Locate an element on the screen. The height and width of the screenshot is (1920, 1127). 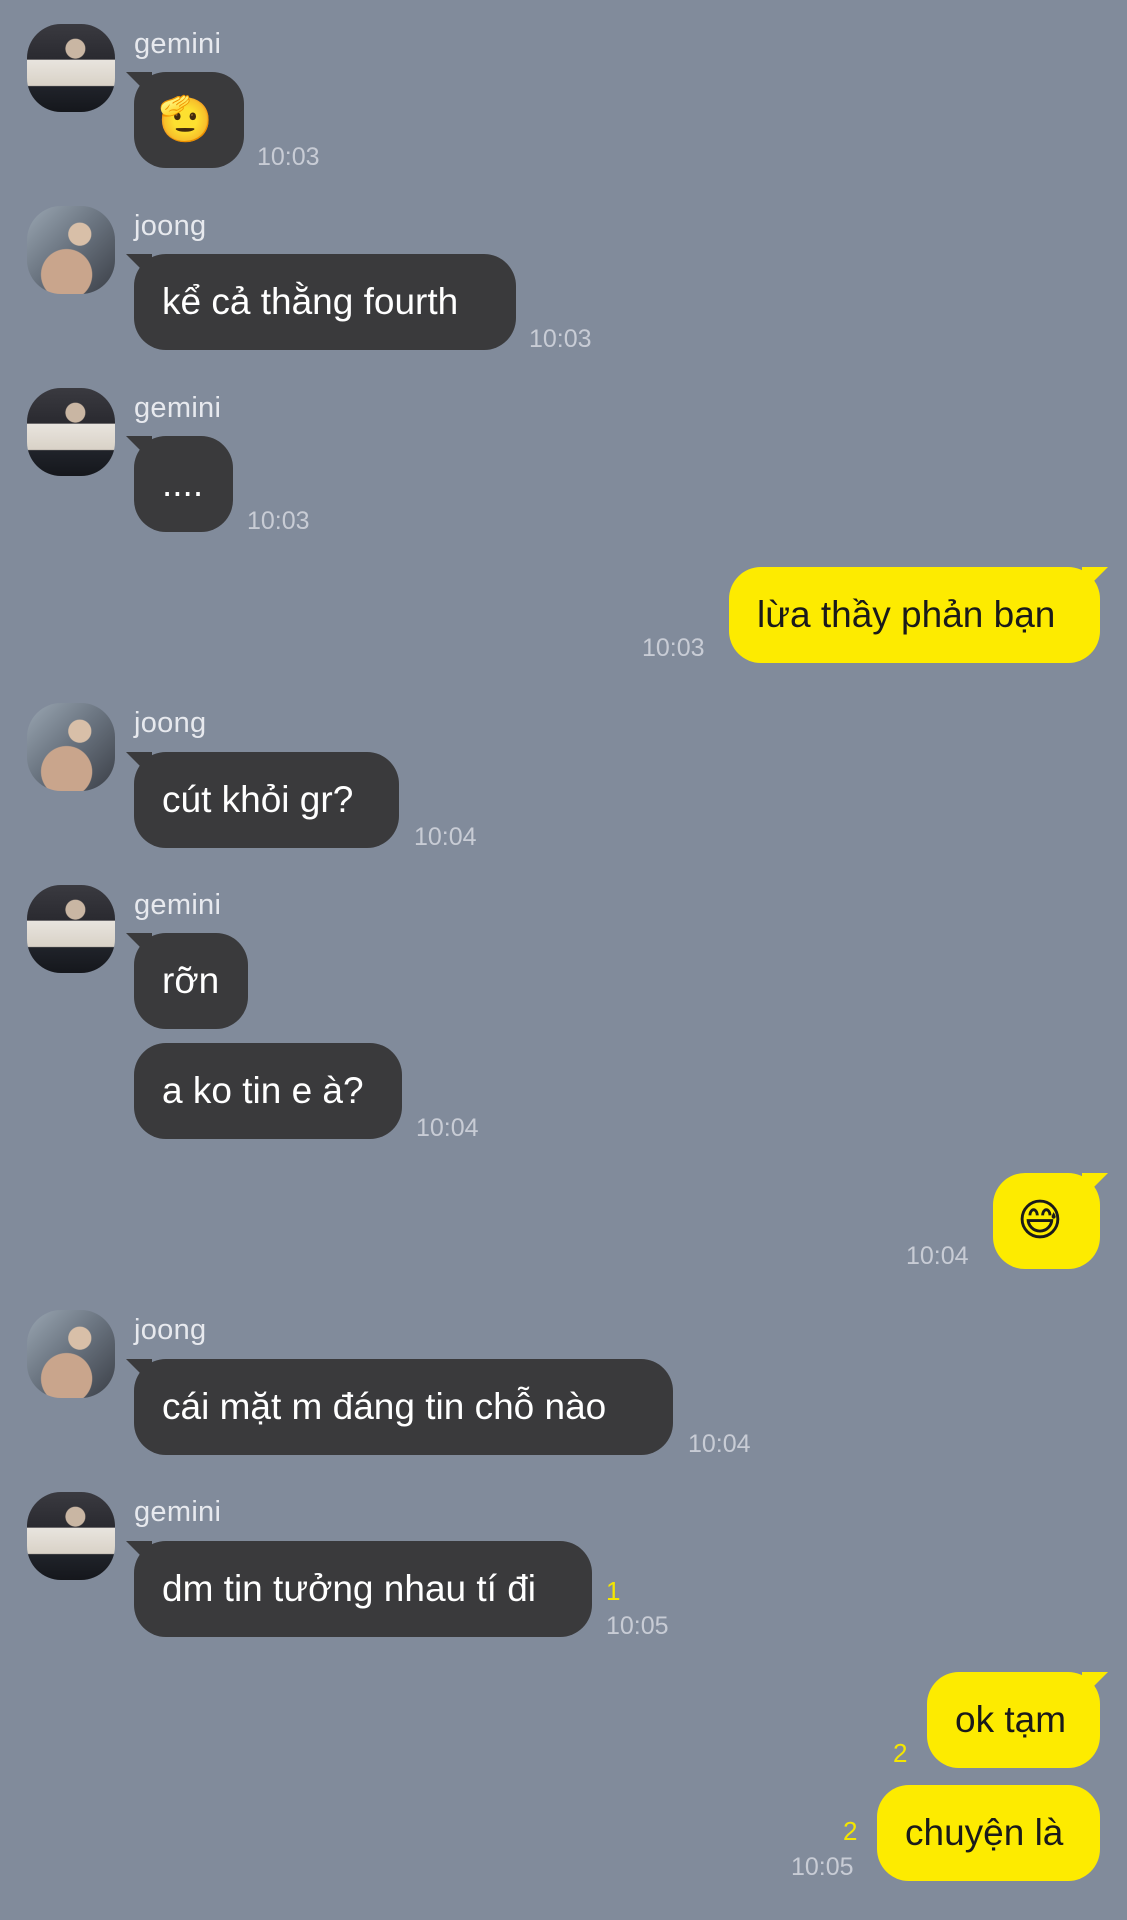
message-bubble-outgoing: 😅 is located at coordinates (1046, 1221).